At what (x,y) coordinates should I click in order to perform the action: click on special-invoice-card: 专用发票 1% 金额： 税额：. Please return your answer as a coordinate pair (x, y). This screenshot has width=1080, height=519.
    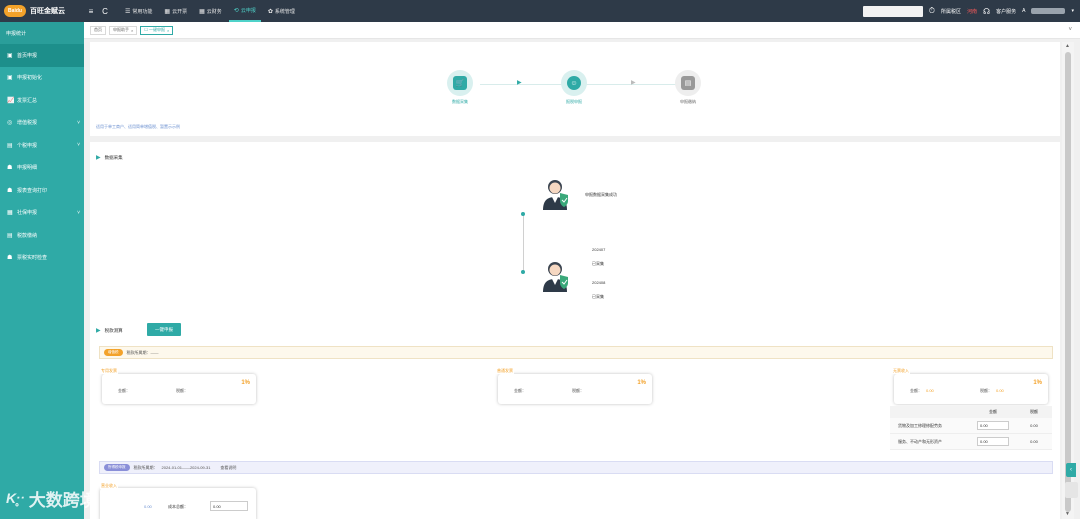
    Looking at the image, I should click on (178, 386).